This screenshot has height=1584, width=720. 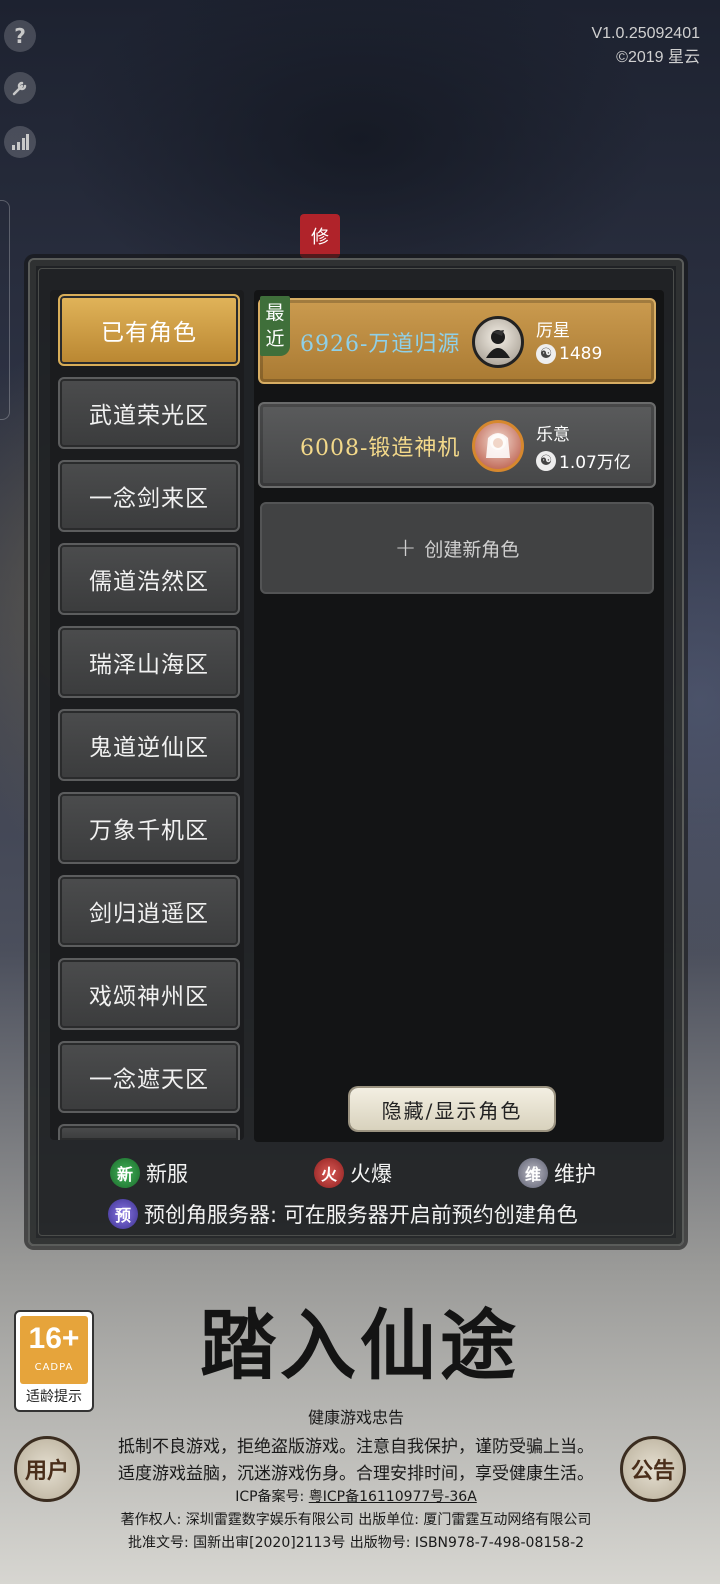 I want to click on new-server-icon: 新, so click(x=125, y=1173).